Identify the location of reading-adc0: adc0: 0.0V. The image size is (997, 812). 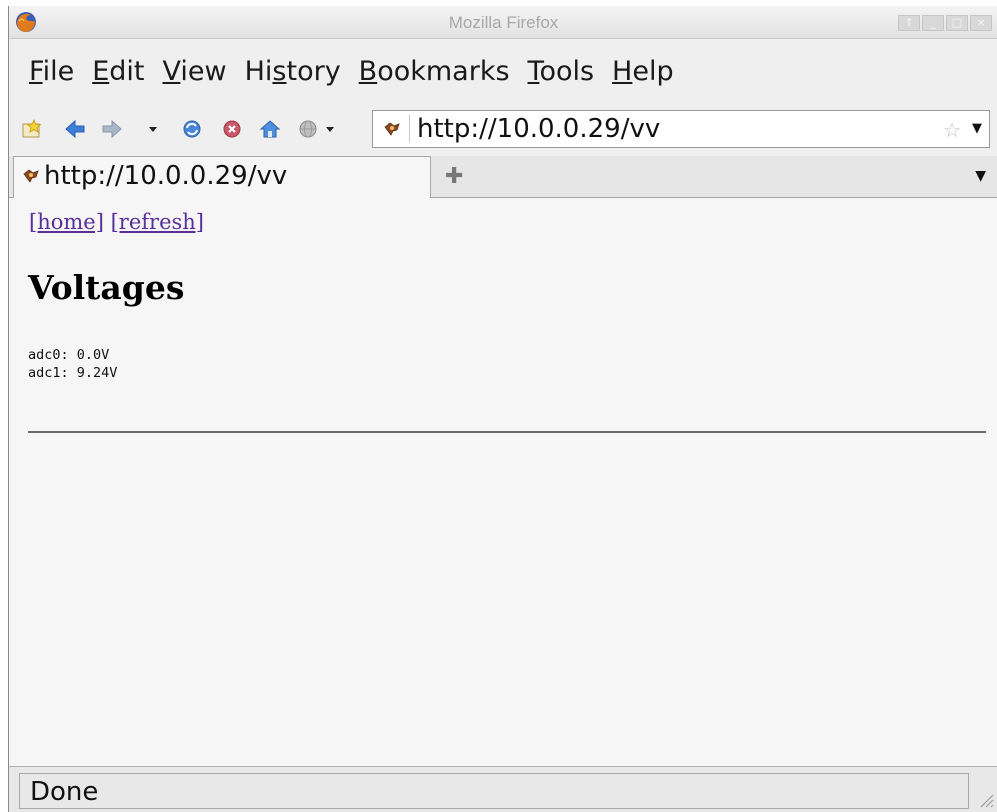
(69, 355).